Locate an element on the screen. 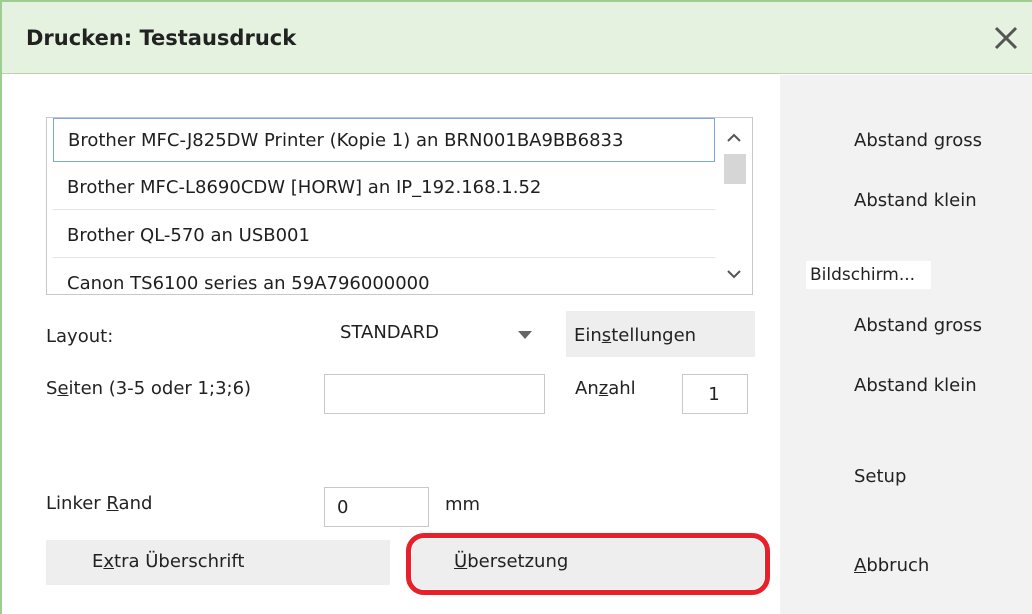 This screenshot has height=614, width=1032. list-item: Canon TS6100 series an 59A796000000 is located at coordinates (384, 278).